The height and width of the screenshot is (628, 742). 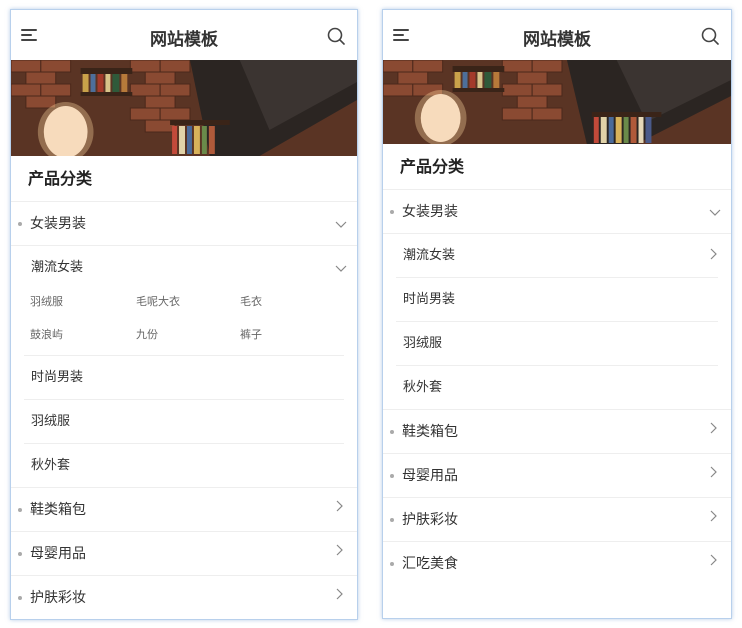 What do you see at coordinates (147, 334) in the screenshot?
I see `tag-link: 九份` at bounding box center [147, 334].